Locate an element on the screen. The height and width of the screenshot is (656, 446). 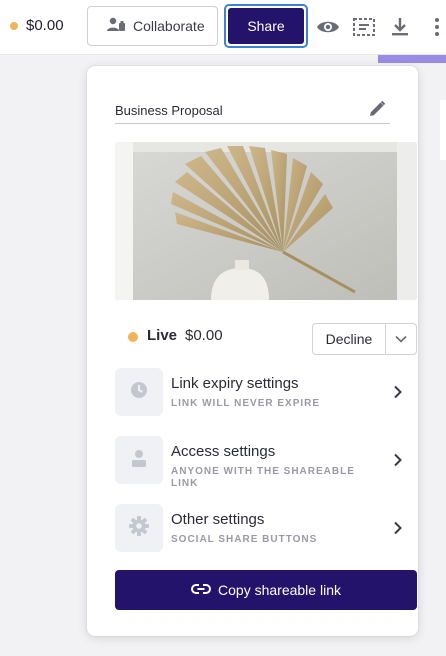
gear-icon is located at coordinates (139, 528).